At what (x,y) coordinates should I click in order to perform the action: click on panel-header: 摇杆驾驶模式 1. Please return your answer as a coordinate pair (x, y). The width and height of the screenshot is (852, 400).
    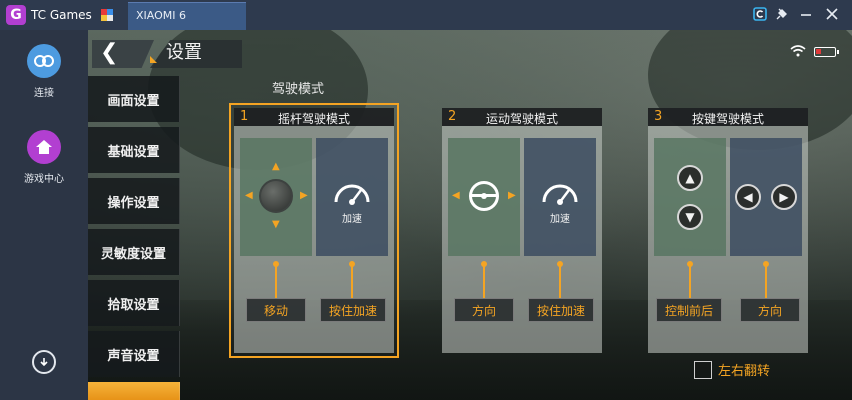
    Looking at the image, I should click on (314, 117).